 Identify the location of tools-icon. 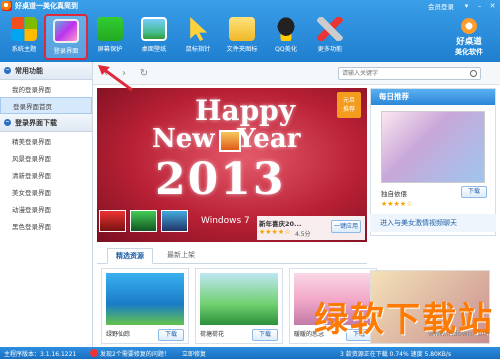
(330, 29).